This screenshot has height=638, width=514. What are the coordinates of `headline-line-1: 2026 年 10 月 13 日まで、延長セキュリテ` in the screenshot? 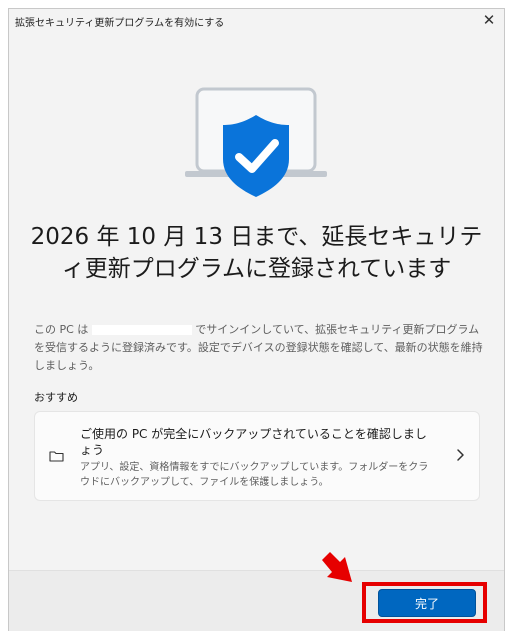 It's located at (256, 237).